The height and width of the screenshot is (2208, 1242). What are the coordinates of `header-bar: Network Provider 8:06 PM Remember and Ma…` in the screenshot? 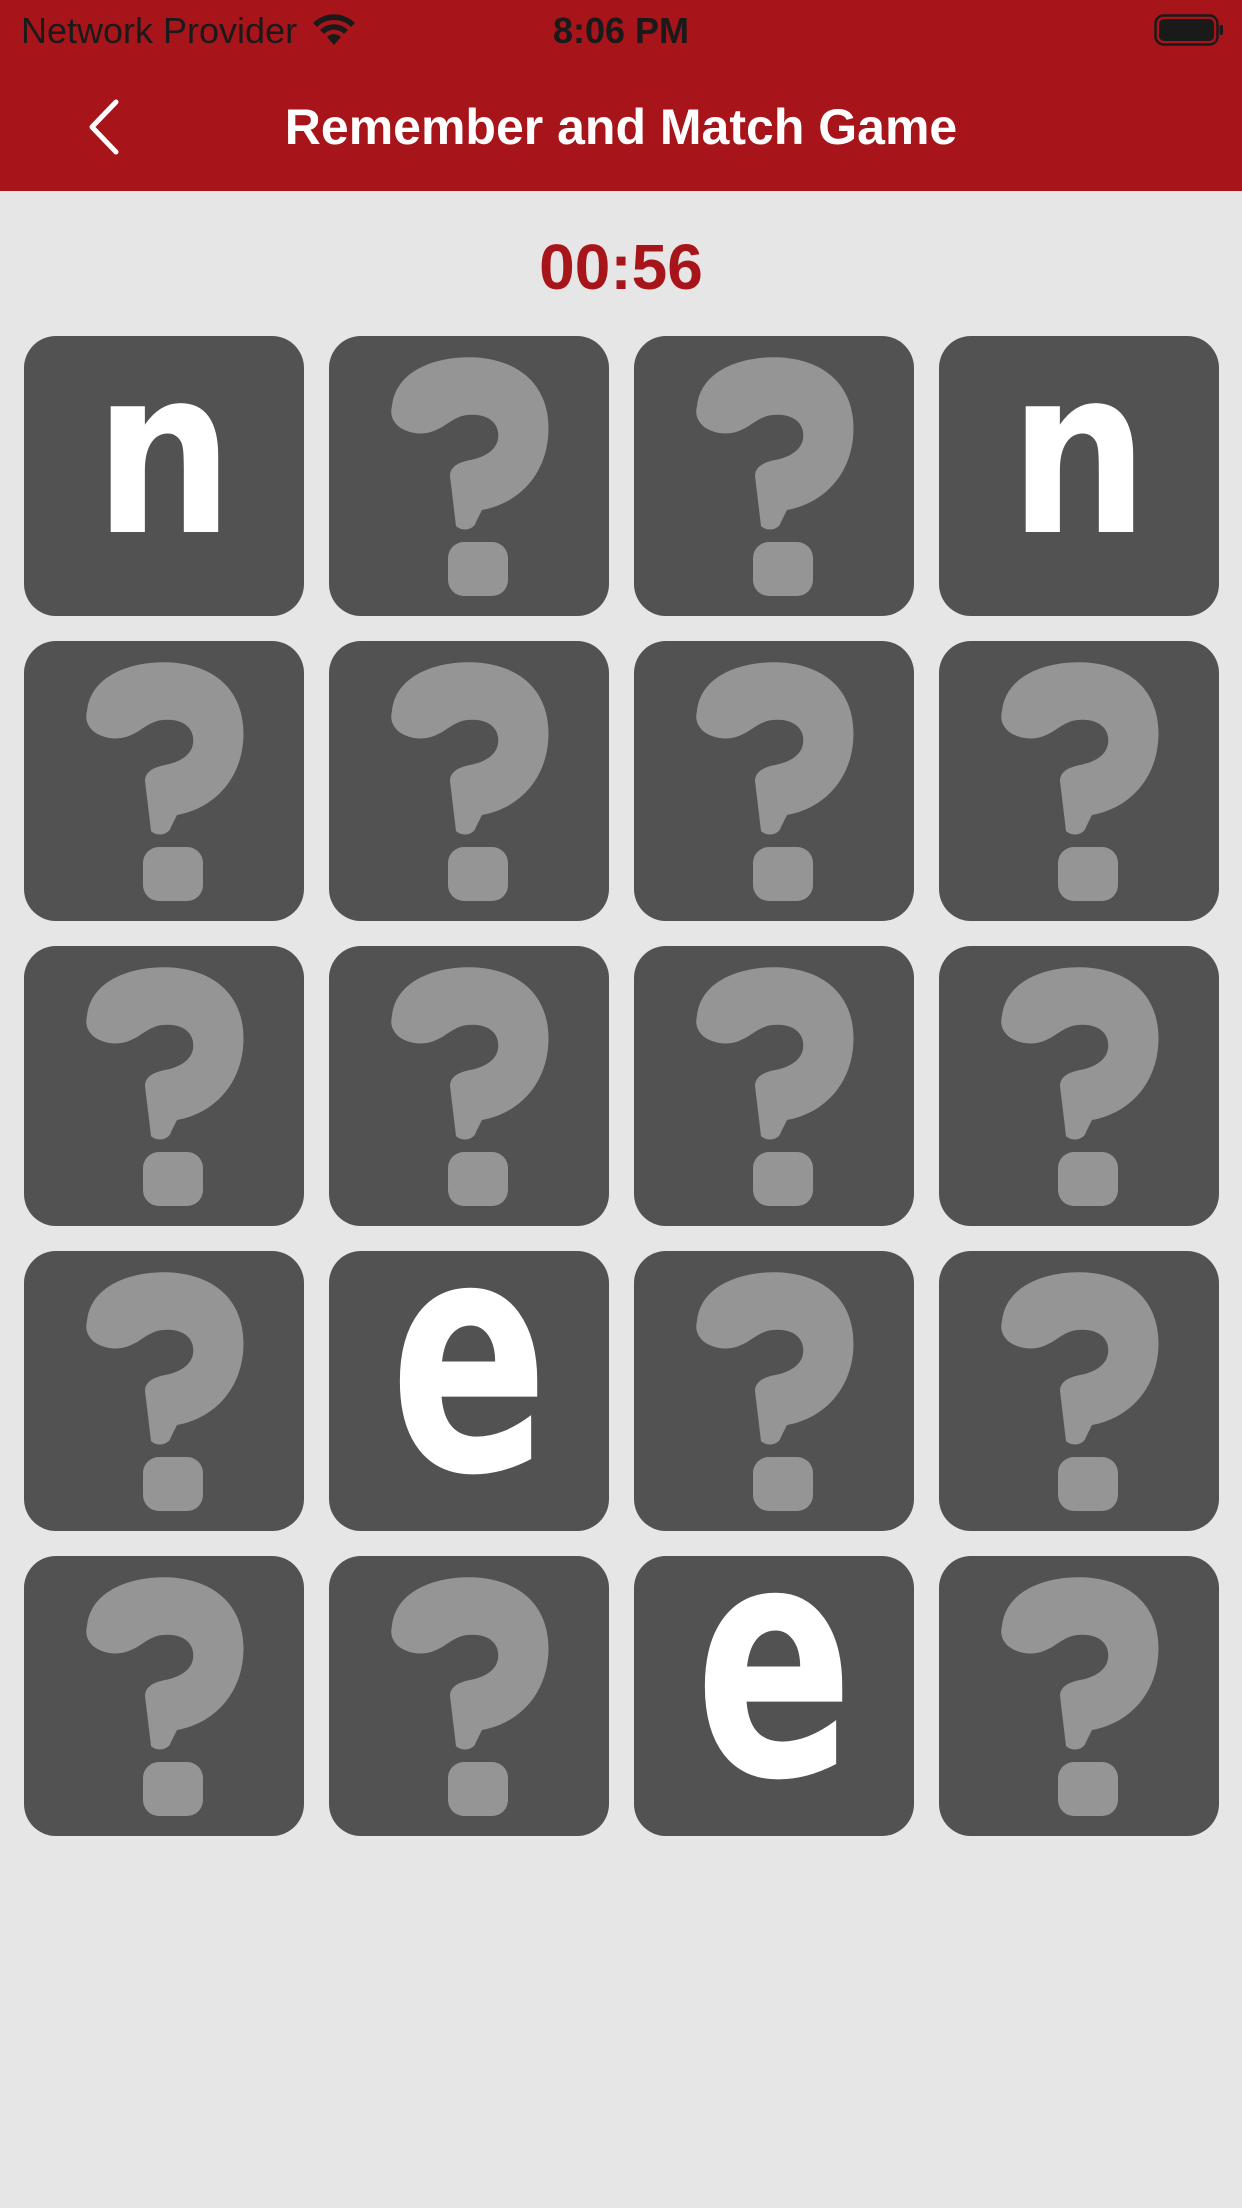 It's located at (621, 95).